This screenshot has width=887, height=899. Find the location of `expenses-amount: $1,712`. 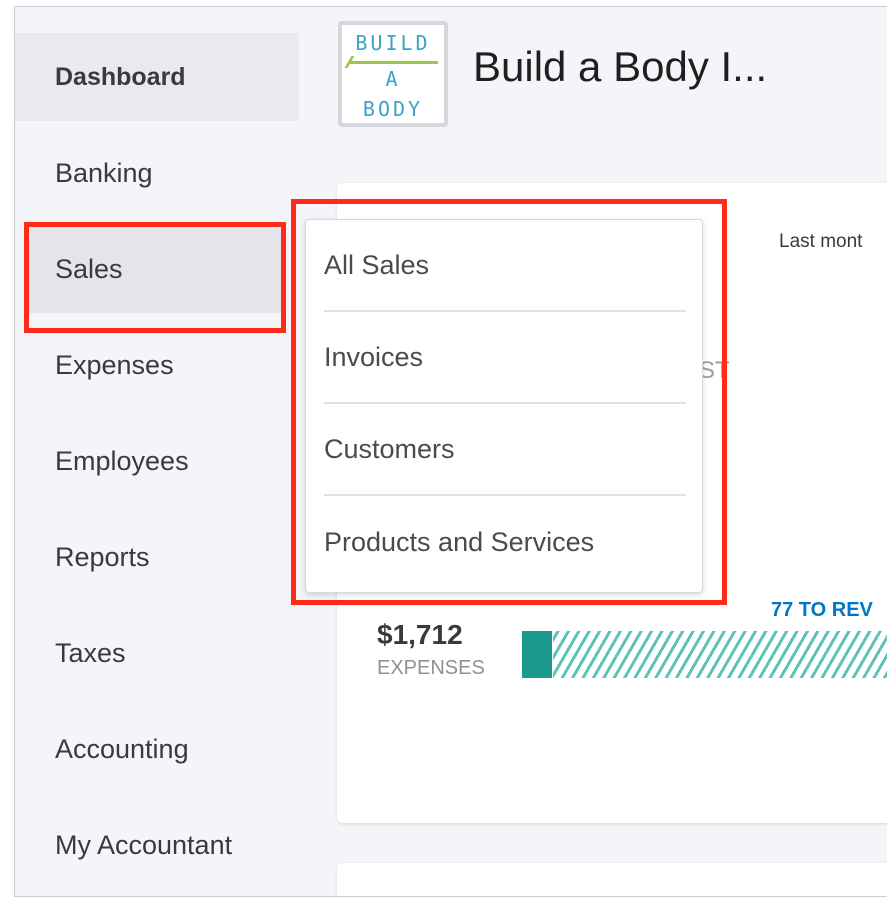

expenses-amount: $1,712 is located at coordinates (420, 634).